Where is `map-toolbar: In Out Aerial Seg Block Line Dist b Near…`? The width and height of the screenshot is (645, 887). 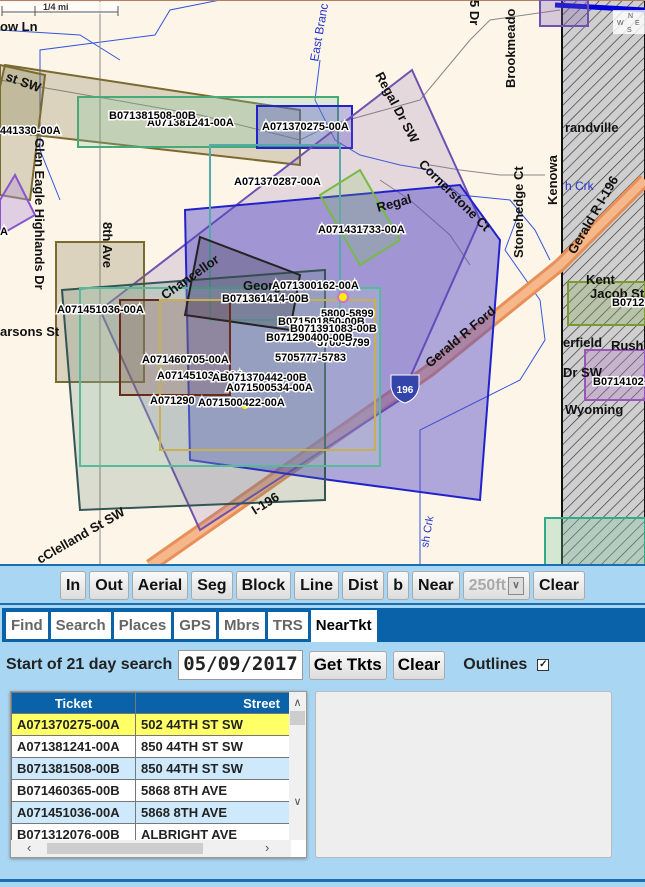 map-toolbar: In Out Aerial Seg Block Line Dist b Near… is located at coordinates (322, 585).